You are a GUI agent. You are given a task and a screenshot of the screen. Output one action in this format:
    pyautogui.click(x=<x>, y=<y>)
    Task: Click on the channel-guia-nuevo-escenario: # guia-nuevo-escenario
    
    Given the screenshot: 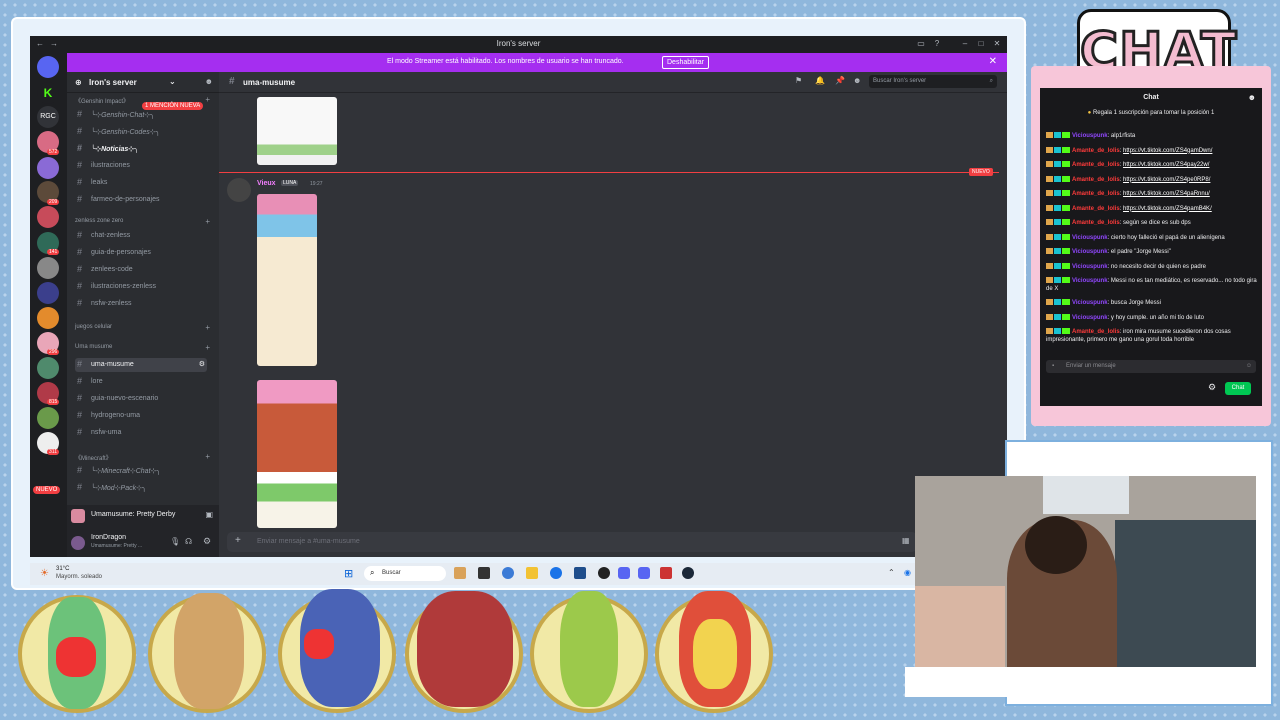 What is the action you would take?
    pyautogui.click(x=141, y=399)
    